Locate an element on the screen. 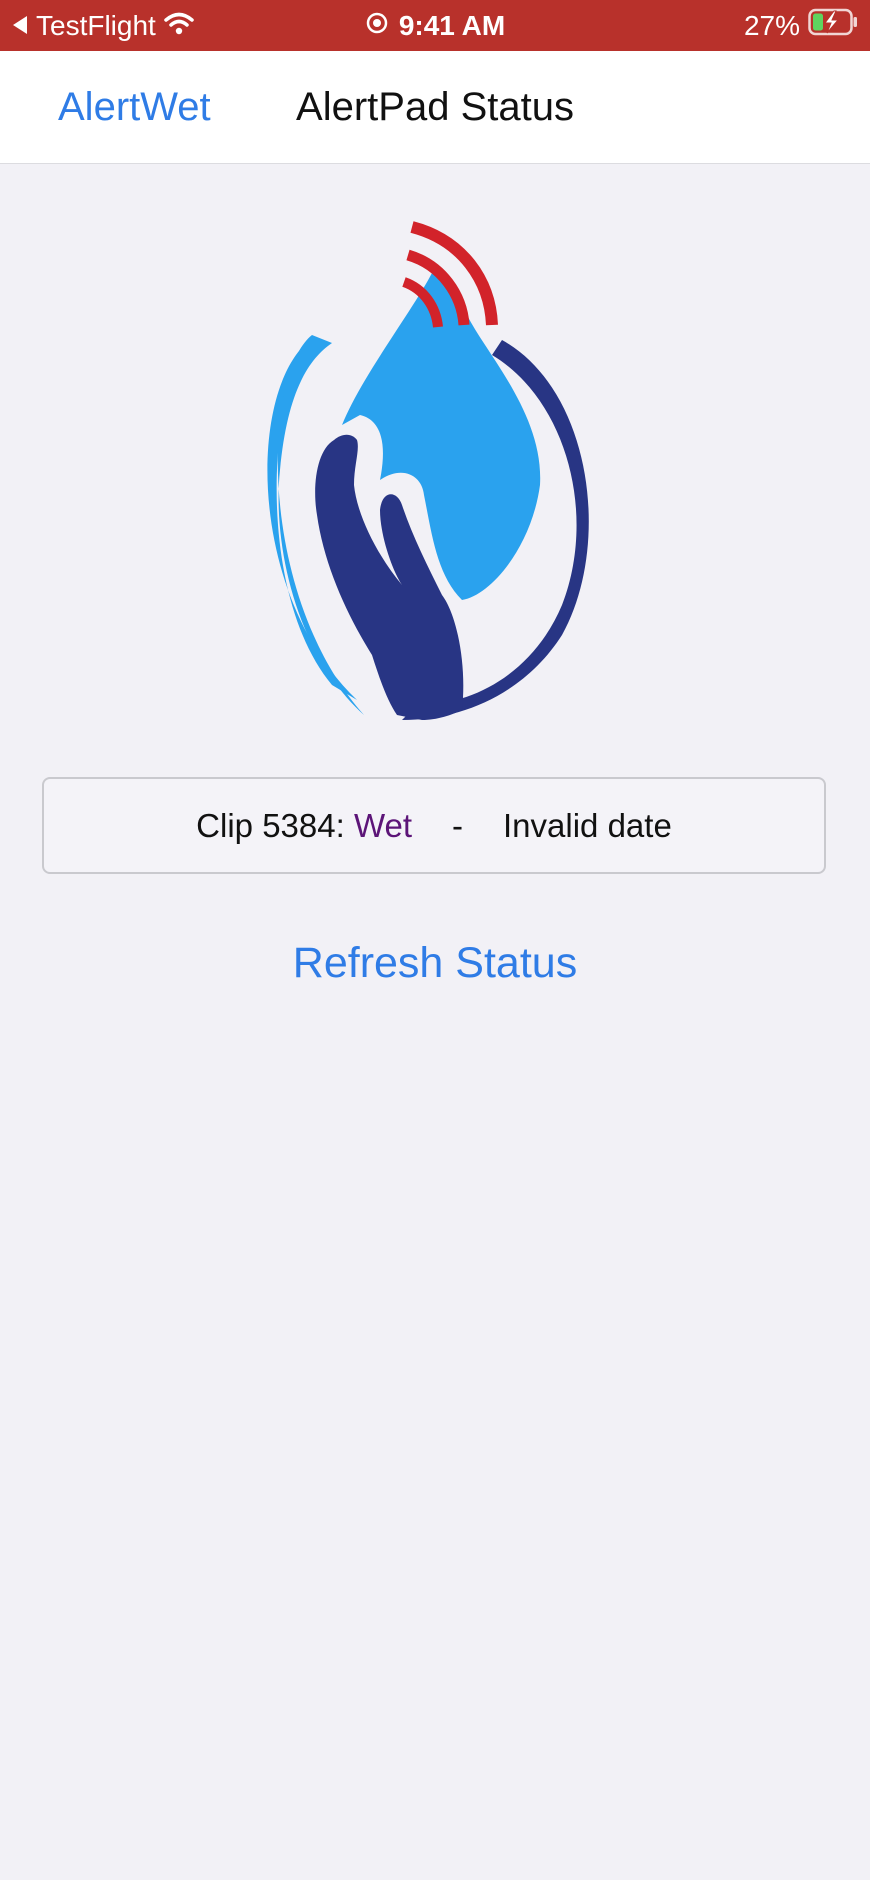 Image resolution: width=870 pixels, height=1880 pixels. nav-bar: AlertWet AlertPad Status is located at coordinates (435, 107).